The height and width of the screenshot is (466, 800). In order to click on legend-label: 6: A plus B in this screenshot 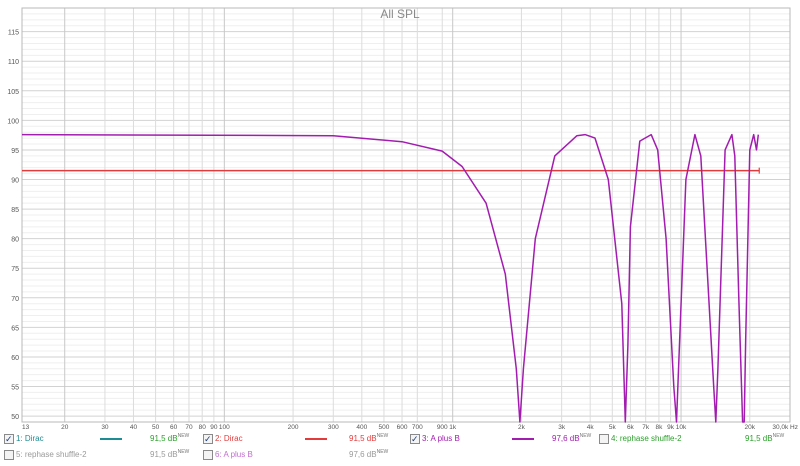, I will do `click(234, 454)`.